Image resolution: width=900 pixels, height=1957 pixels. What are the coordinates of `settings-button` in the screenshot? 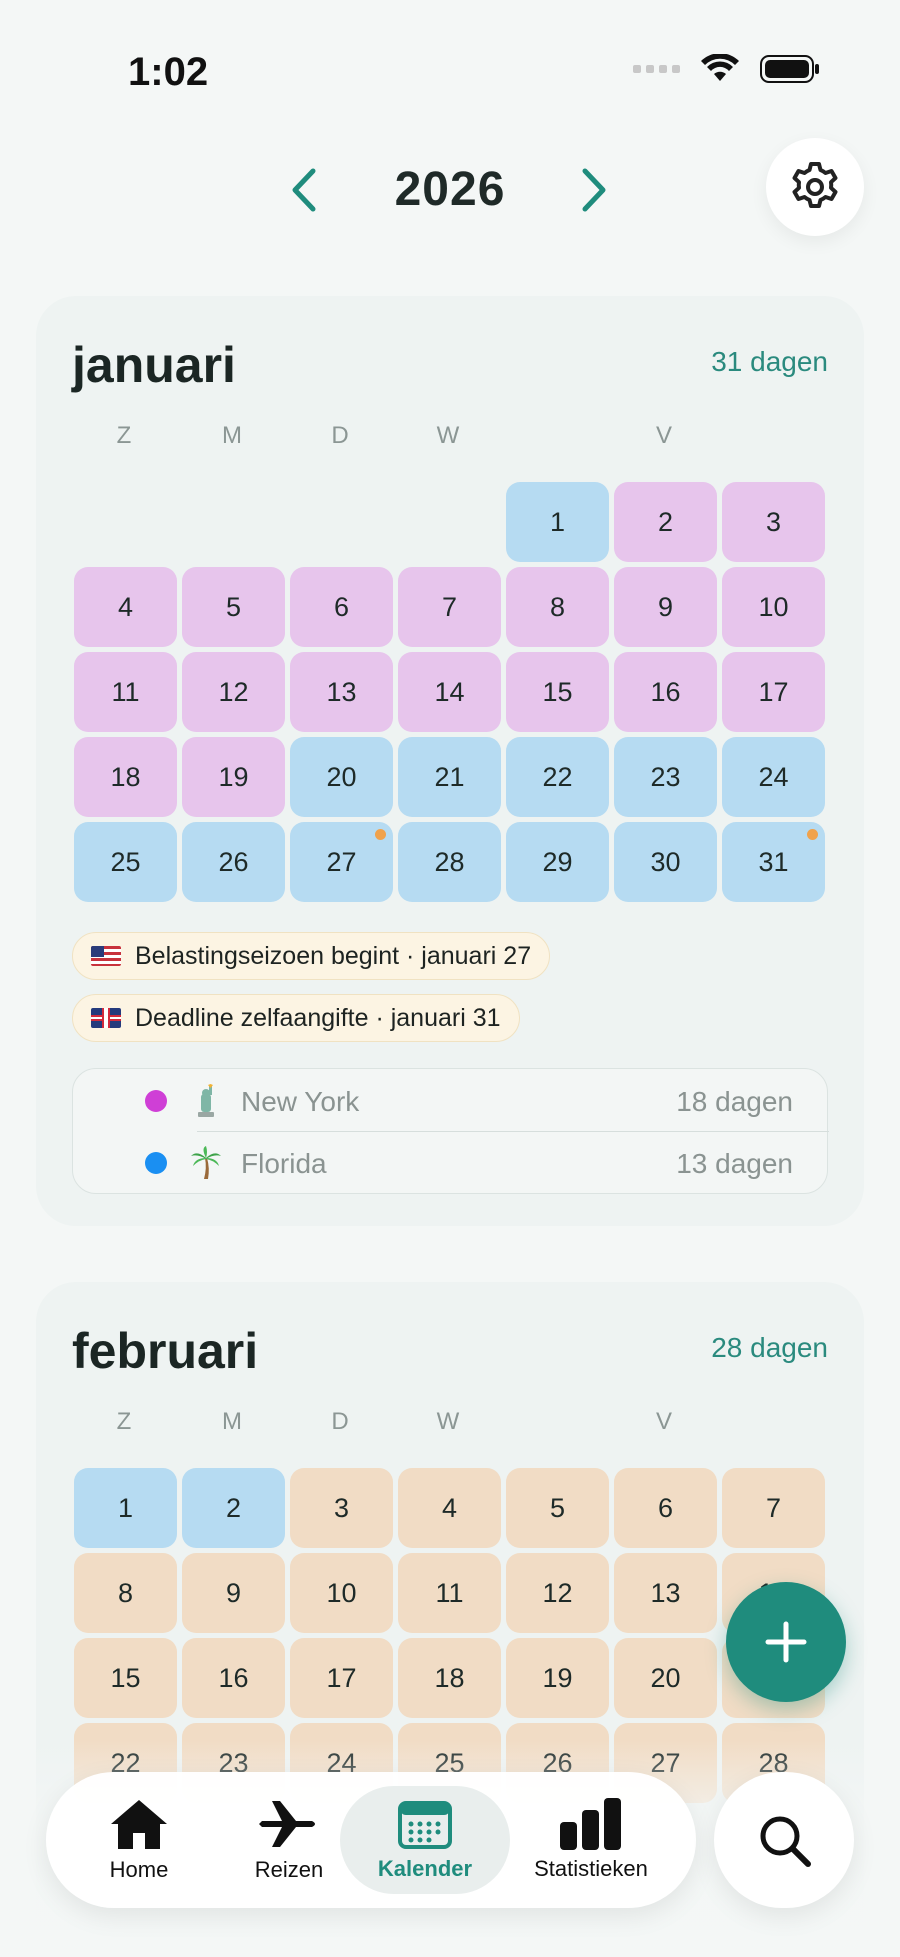 It's located at (815, 187).